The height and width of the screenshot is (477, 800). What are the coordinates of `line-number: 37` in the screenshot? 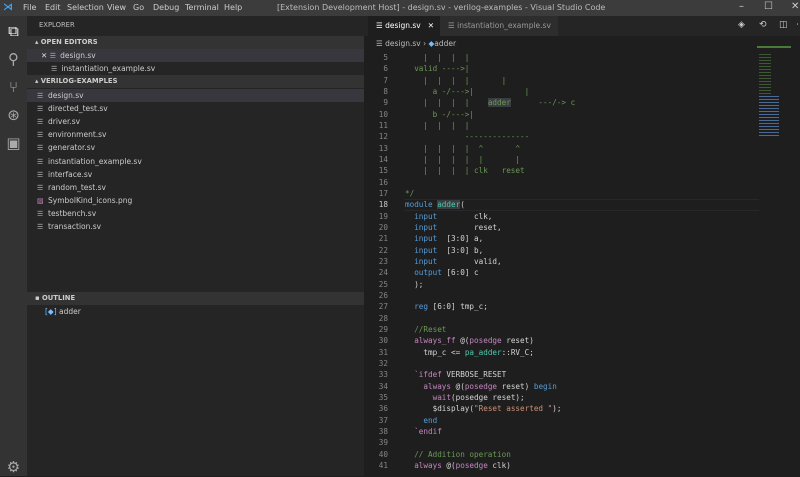 It's located at (383, 420).